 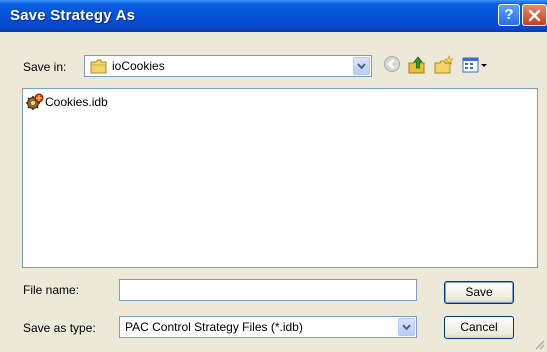 What do you see at coordinates (73, 15) in the screenshot?
I see `window-title: Save Strategy As` at bounding box center [73, 15].